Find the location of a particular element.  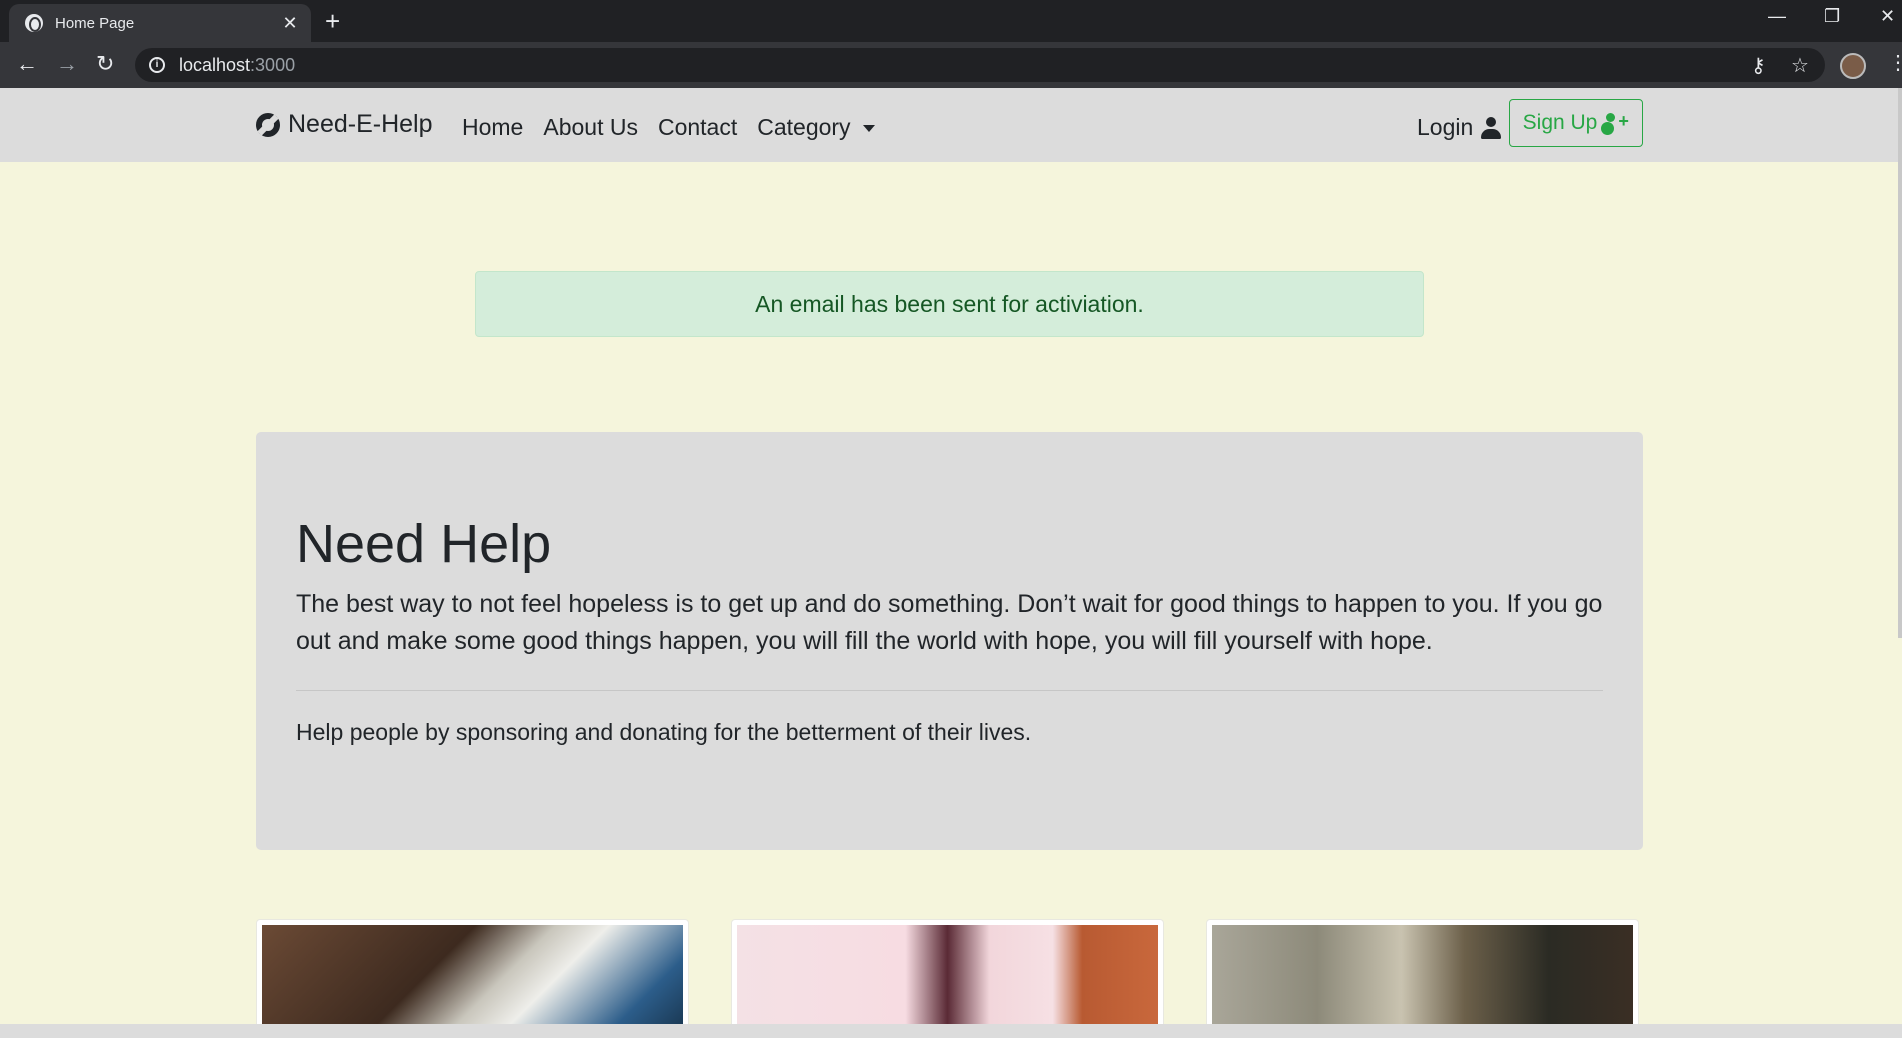

brand-name: Need-E-Help is located at coordinates (360, 124).